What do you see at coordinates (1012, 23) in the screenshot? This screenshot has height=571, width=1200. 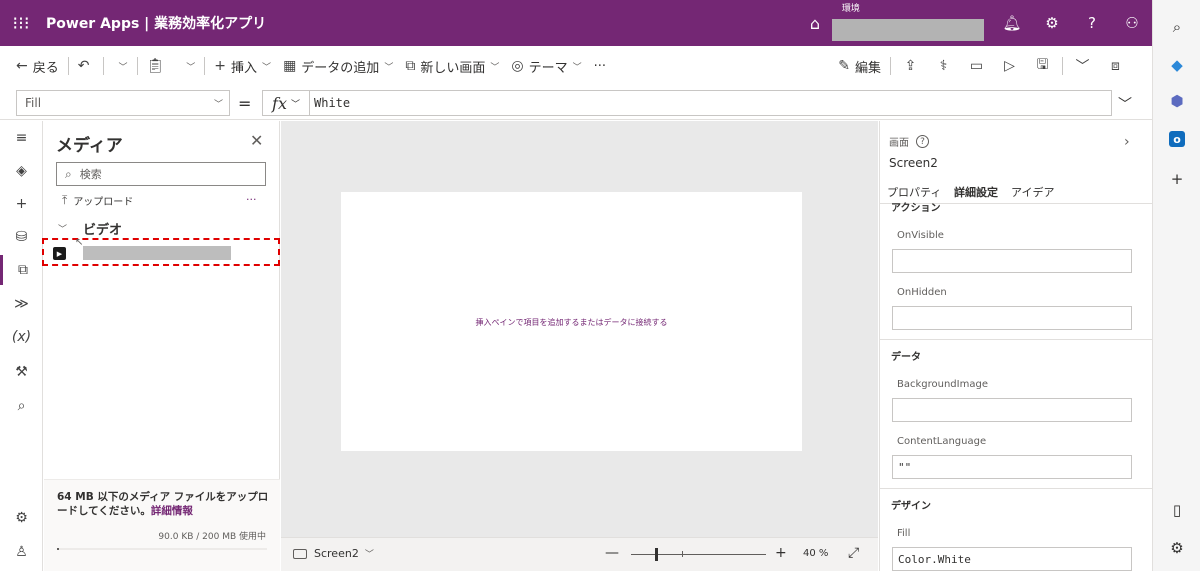 I see `notifications-icon: 🔔︎` at bounding box center [1012, 23].